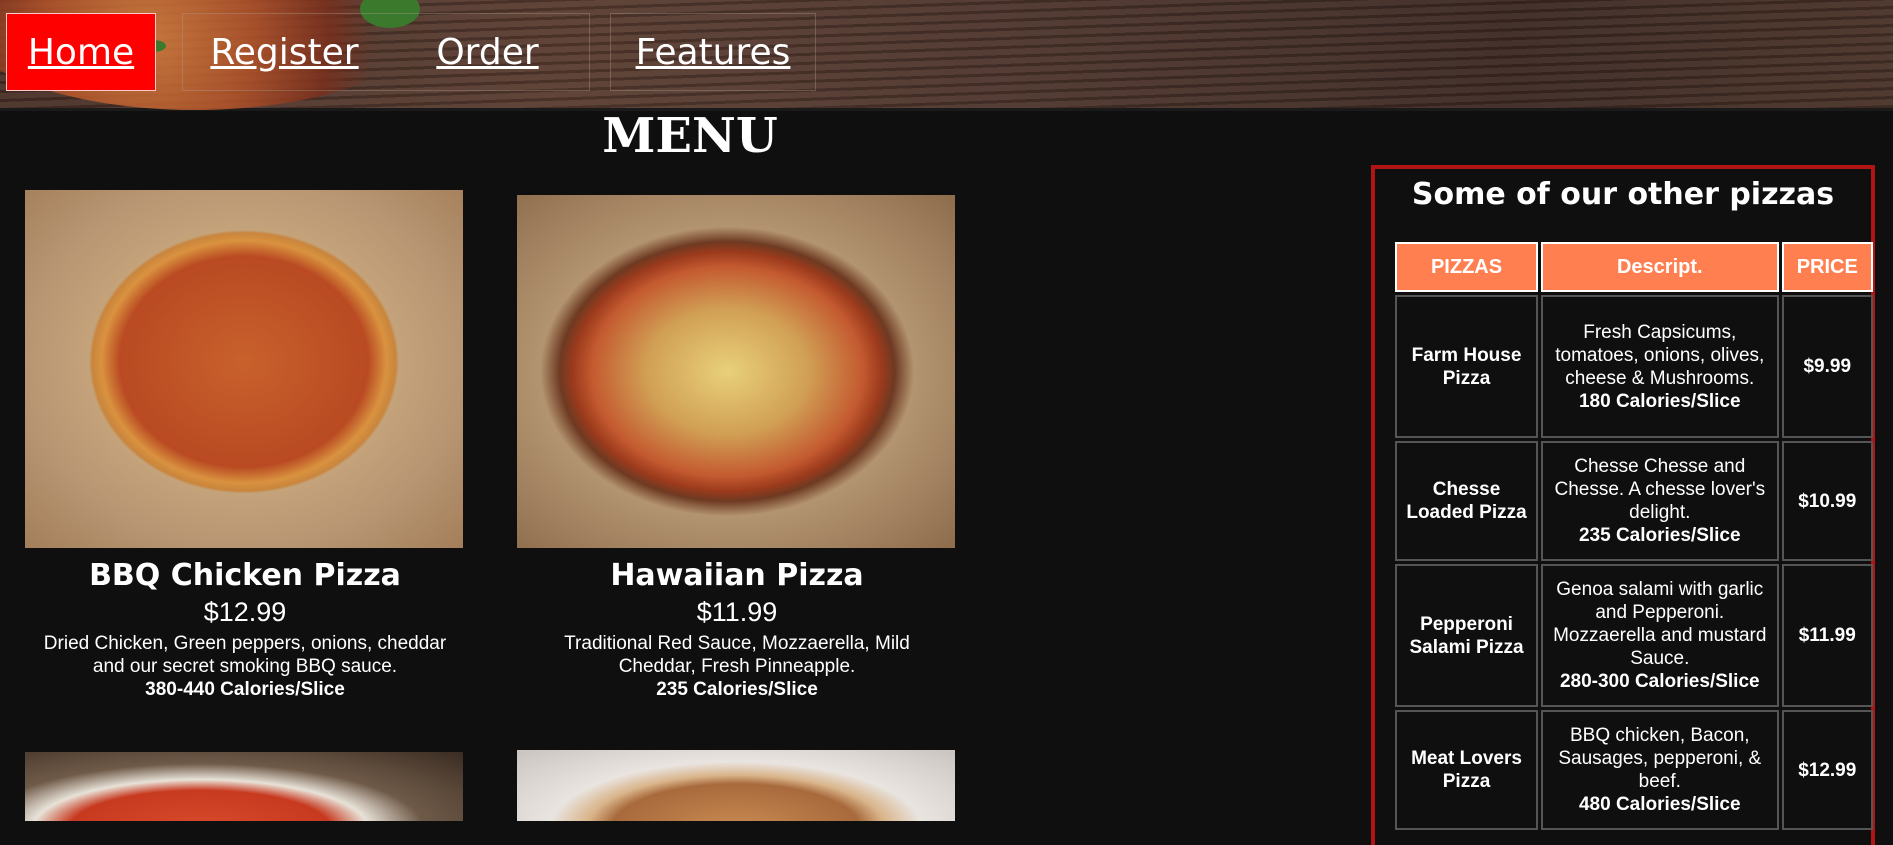  Describe the element at coordinates (737, 575) in the screenshot. I see `card-name: Hawaiian Pizza` at that location.